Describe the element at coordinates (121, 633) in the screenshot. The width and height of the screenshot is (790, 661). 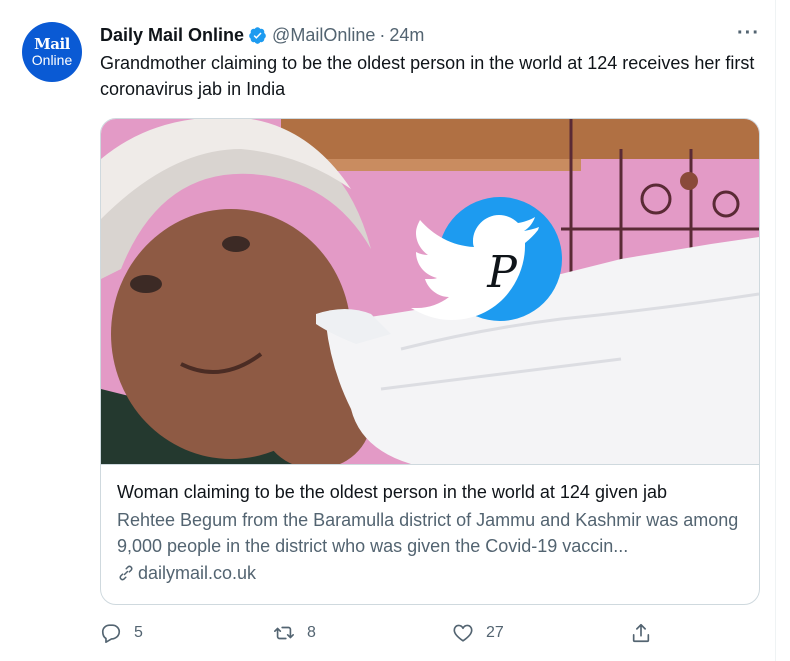
I see `reply-button: 5` at that location.